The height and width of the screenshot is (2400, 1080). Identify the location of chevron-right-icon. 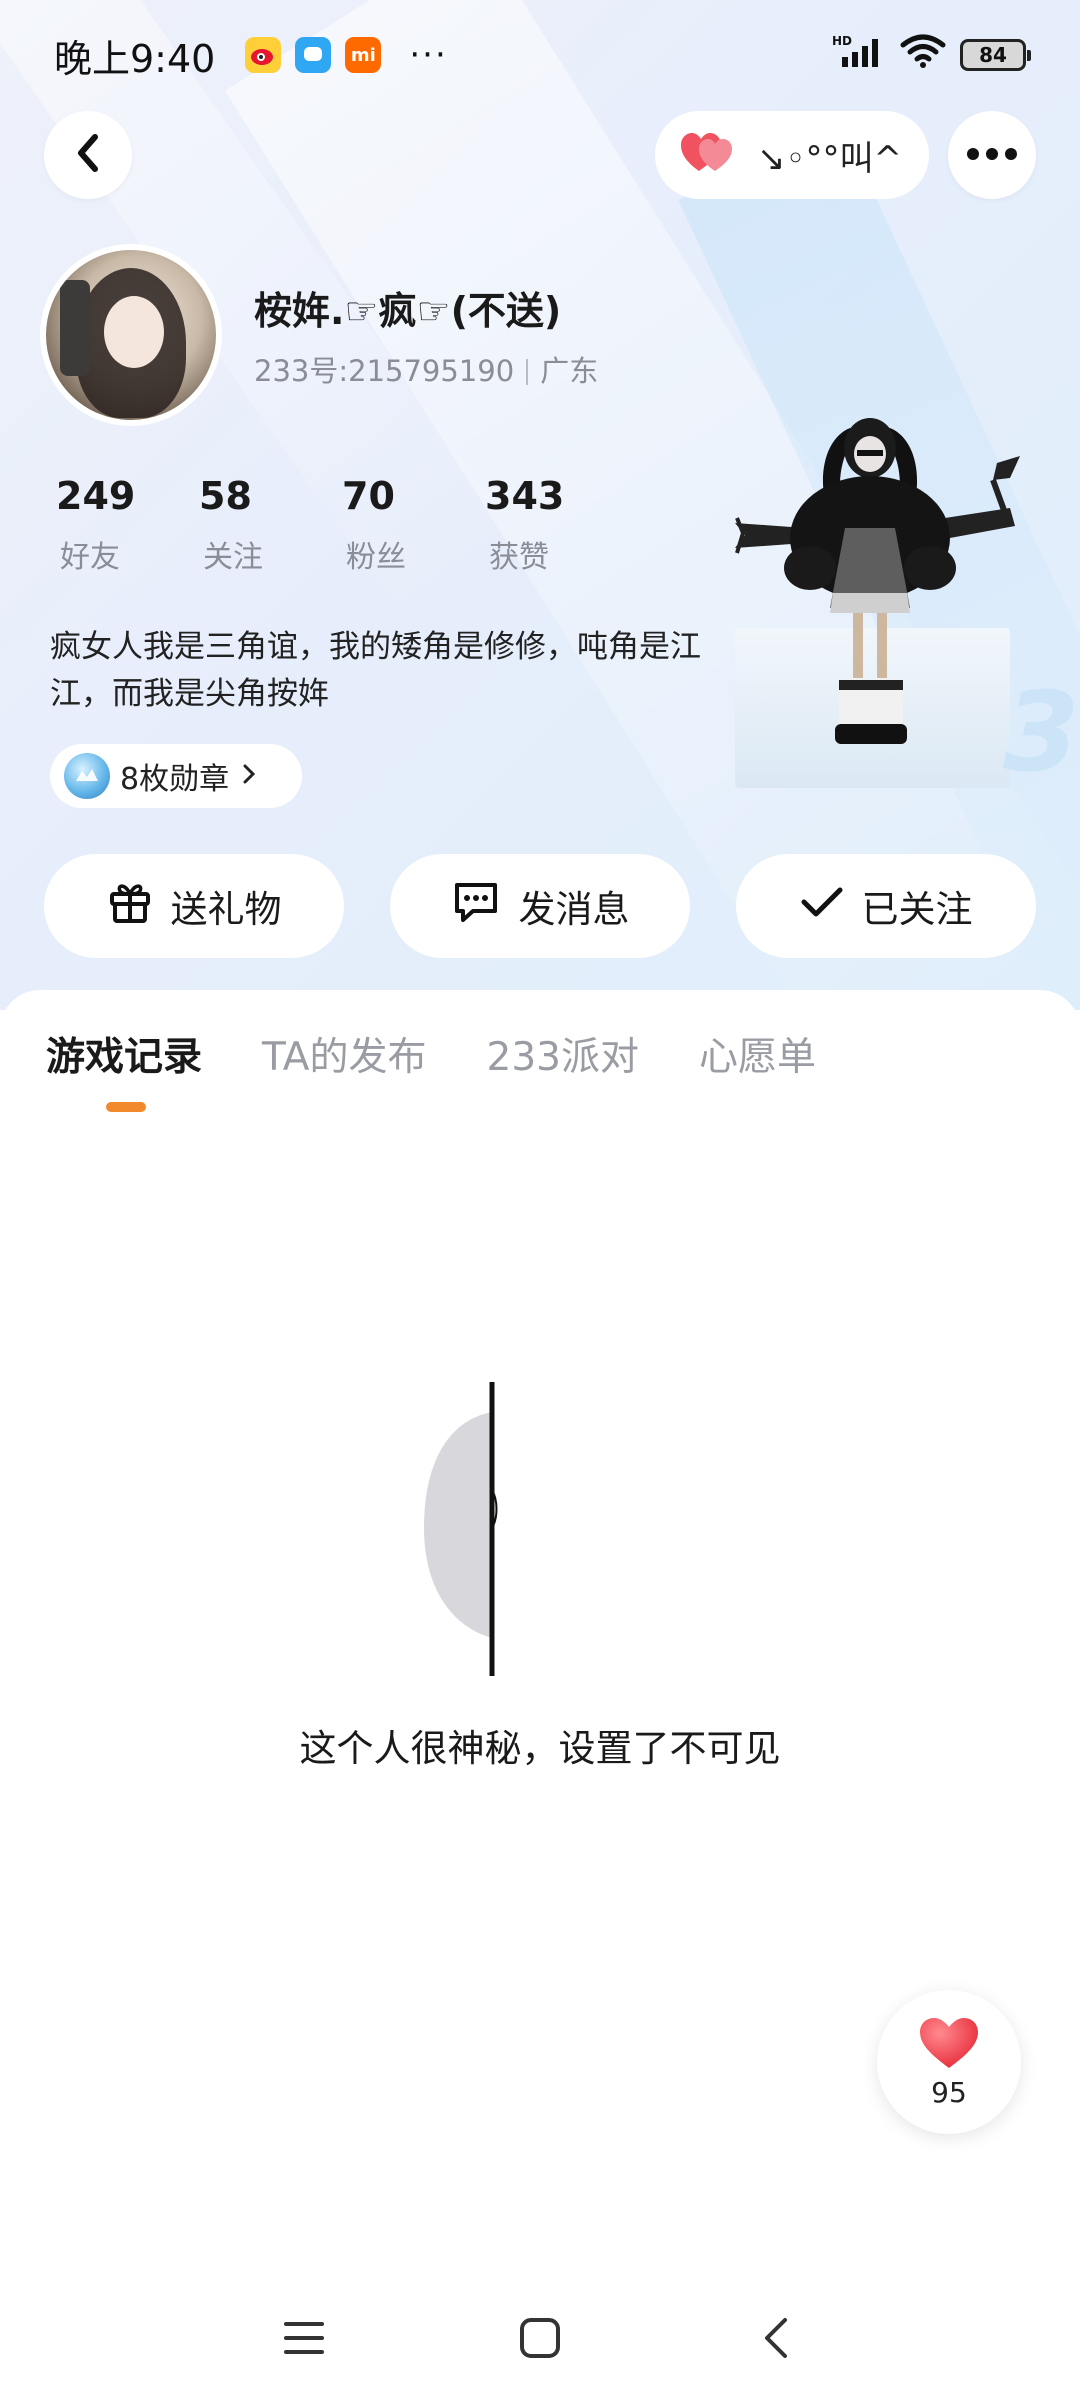
(249, 776).